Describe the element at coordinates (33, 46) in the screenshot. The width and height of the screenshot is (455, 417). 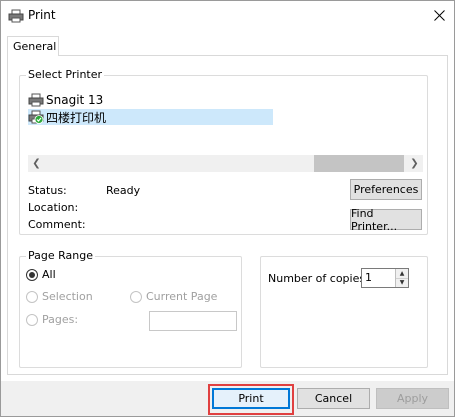
I see `tab-general: General` at that location.